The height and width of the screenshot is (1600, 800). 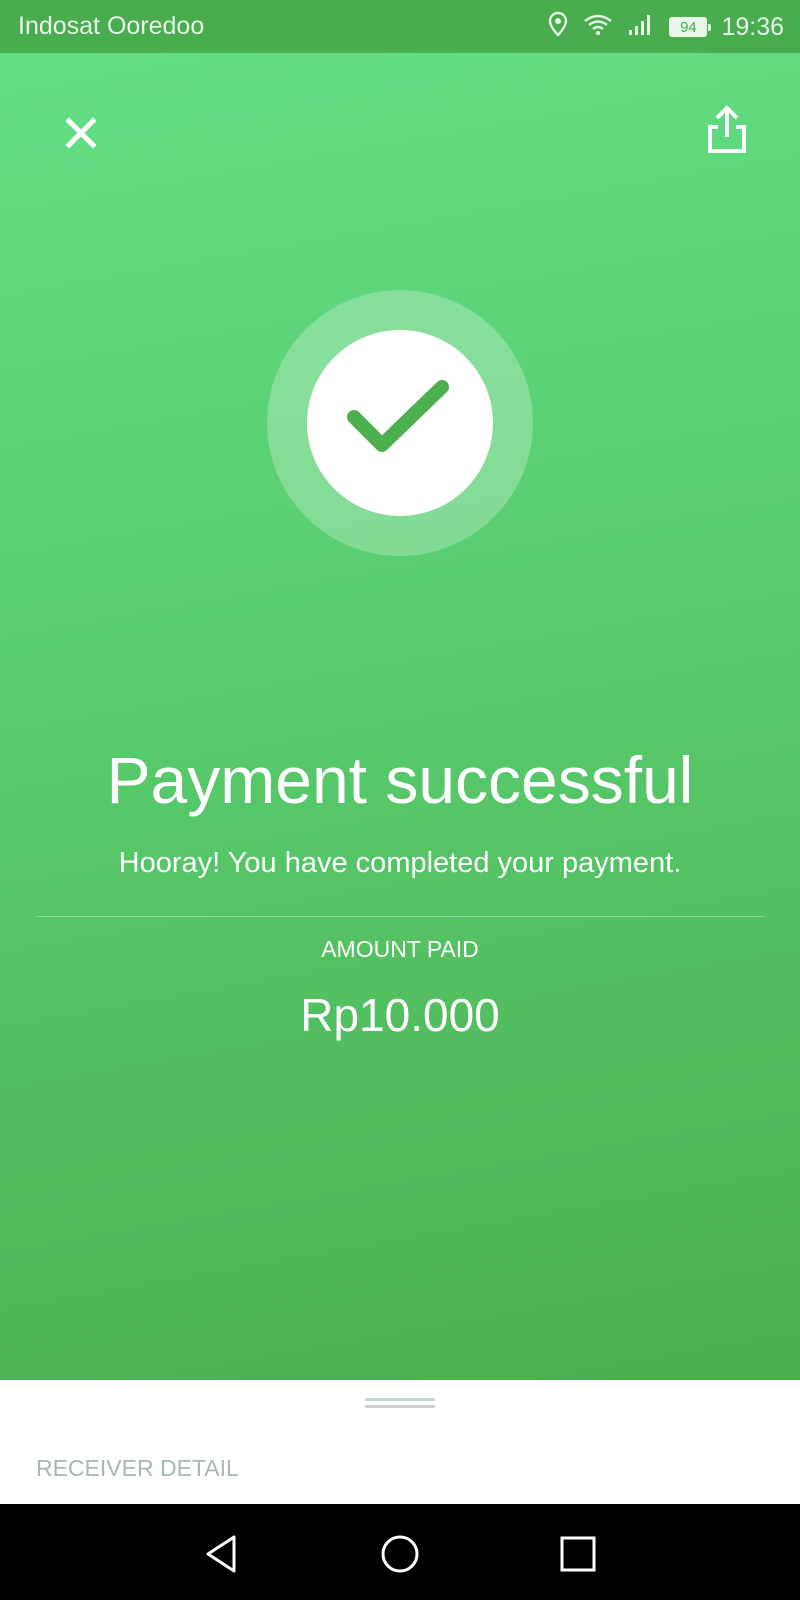 I want to click on sheet-drag-handle, so click(x=400, y=1403).